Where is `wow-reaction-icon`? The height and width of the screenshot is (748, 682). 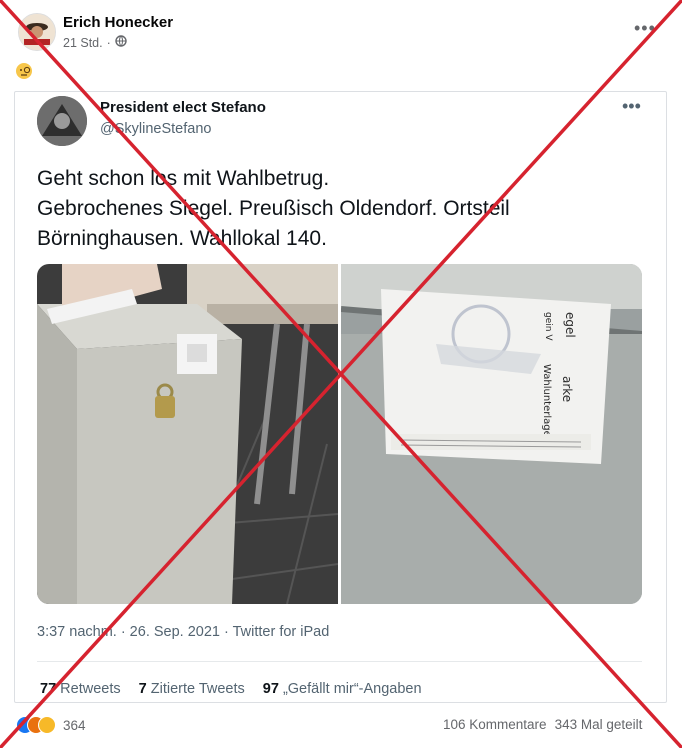
wow-reaction-icon is located at coordinates (47, 725).